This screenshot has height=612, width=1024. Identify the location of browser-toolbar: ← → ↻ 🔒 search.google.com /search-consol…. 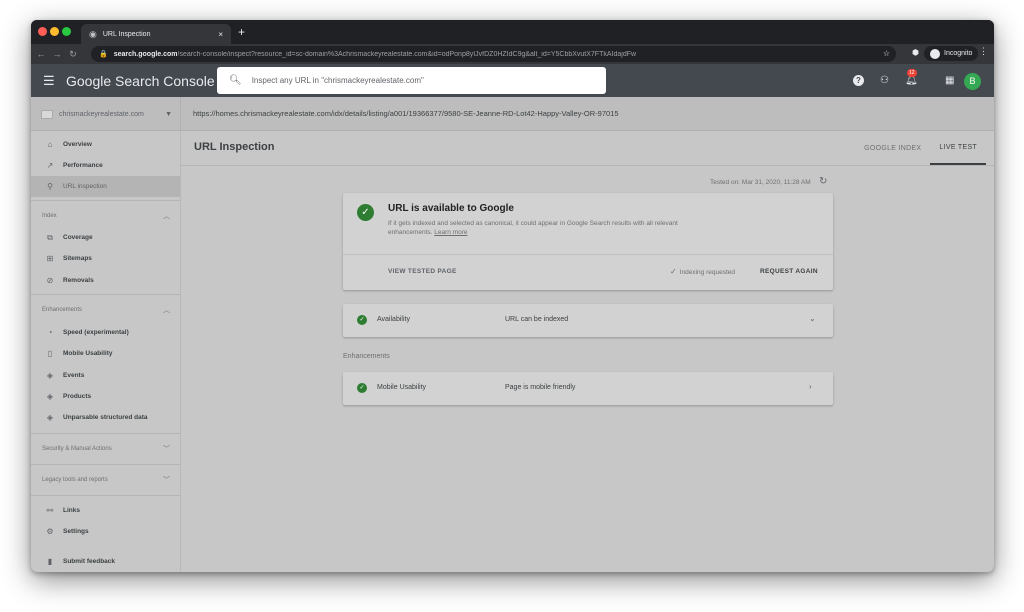
(512, 54).